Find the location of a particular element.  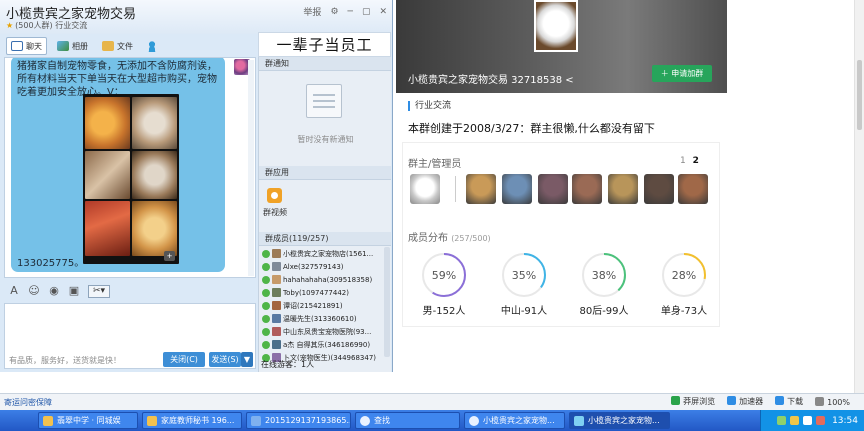

minimize-icon: ─ is located at coordinates (350, 12).